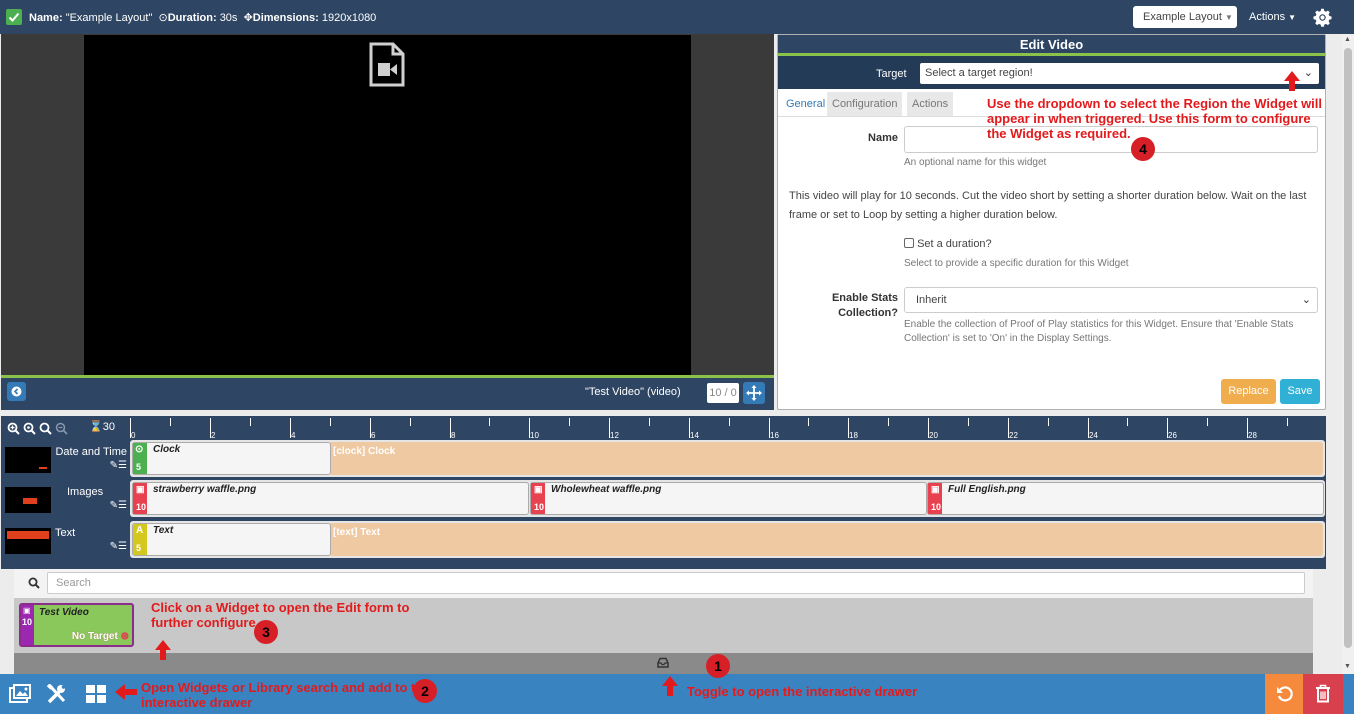  I want to click on ruler-label: 20, so click(933, 436).